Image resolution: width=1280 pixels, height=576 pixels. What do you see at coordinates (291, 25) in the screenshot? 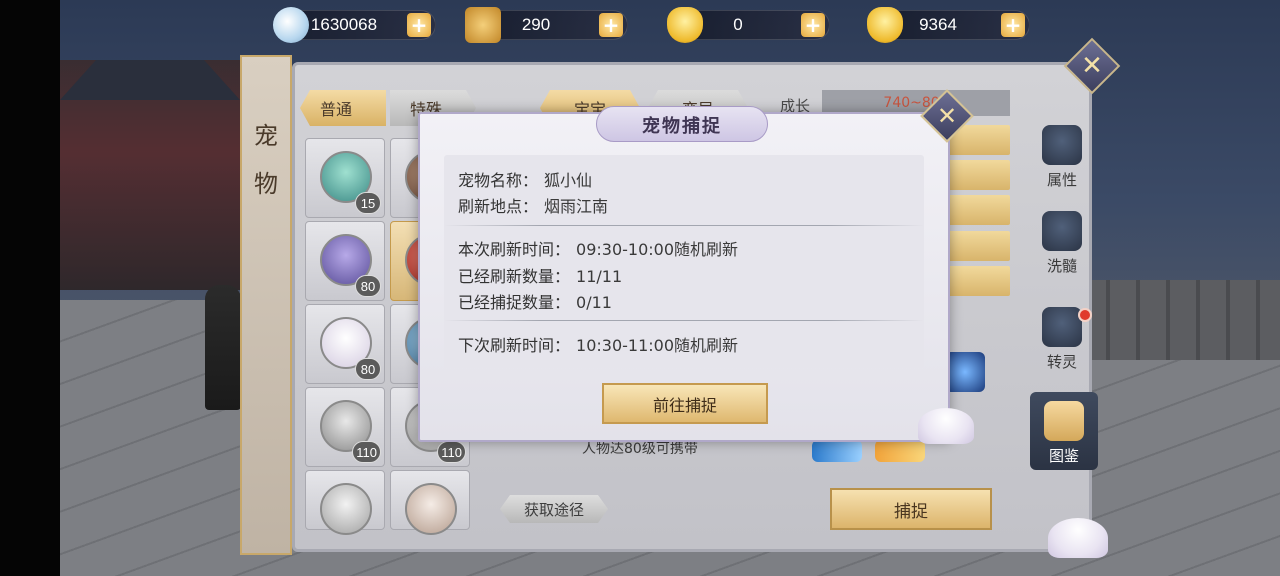
I see `pearl-icon` at bounding box center [291, 25].